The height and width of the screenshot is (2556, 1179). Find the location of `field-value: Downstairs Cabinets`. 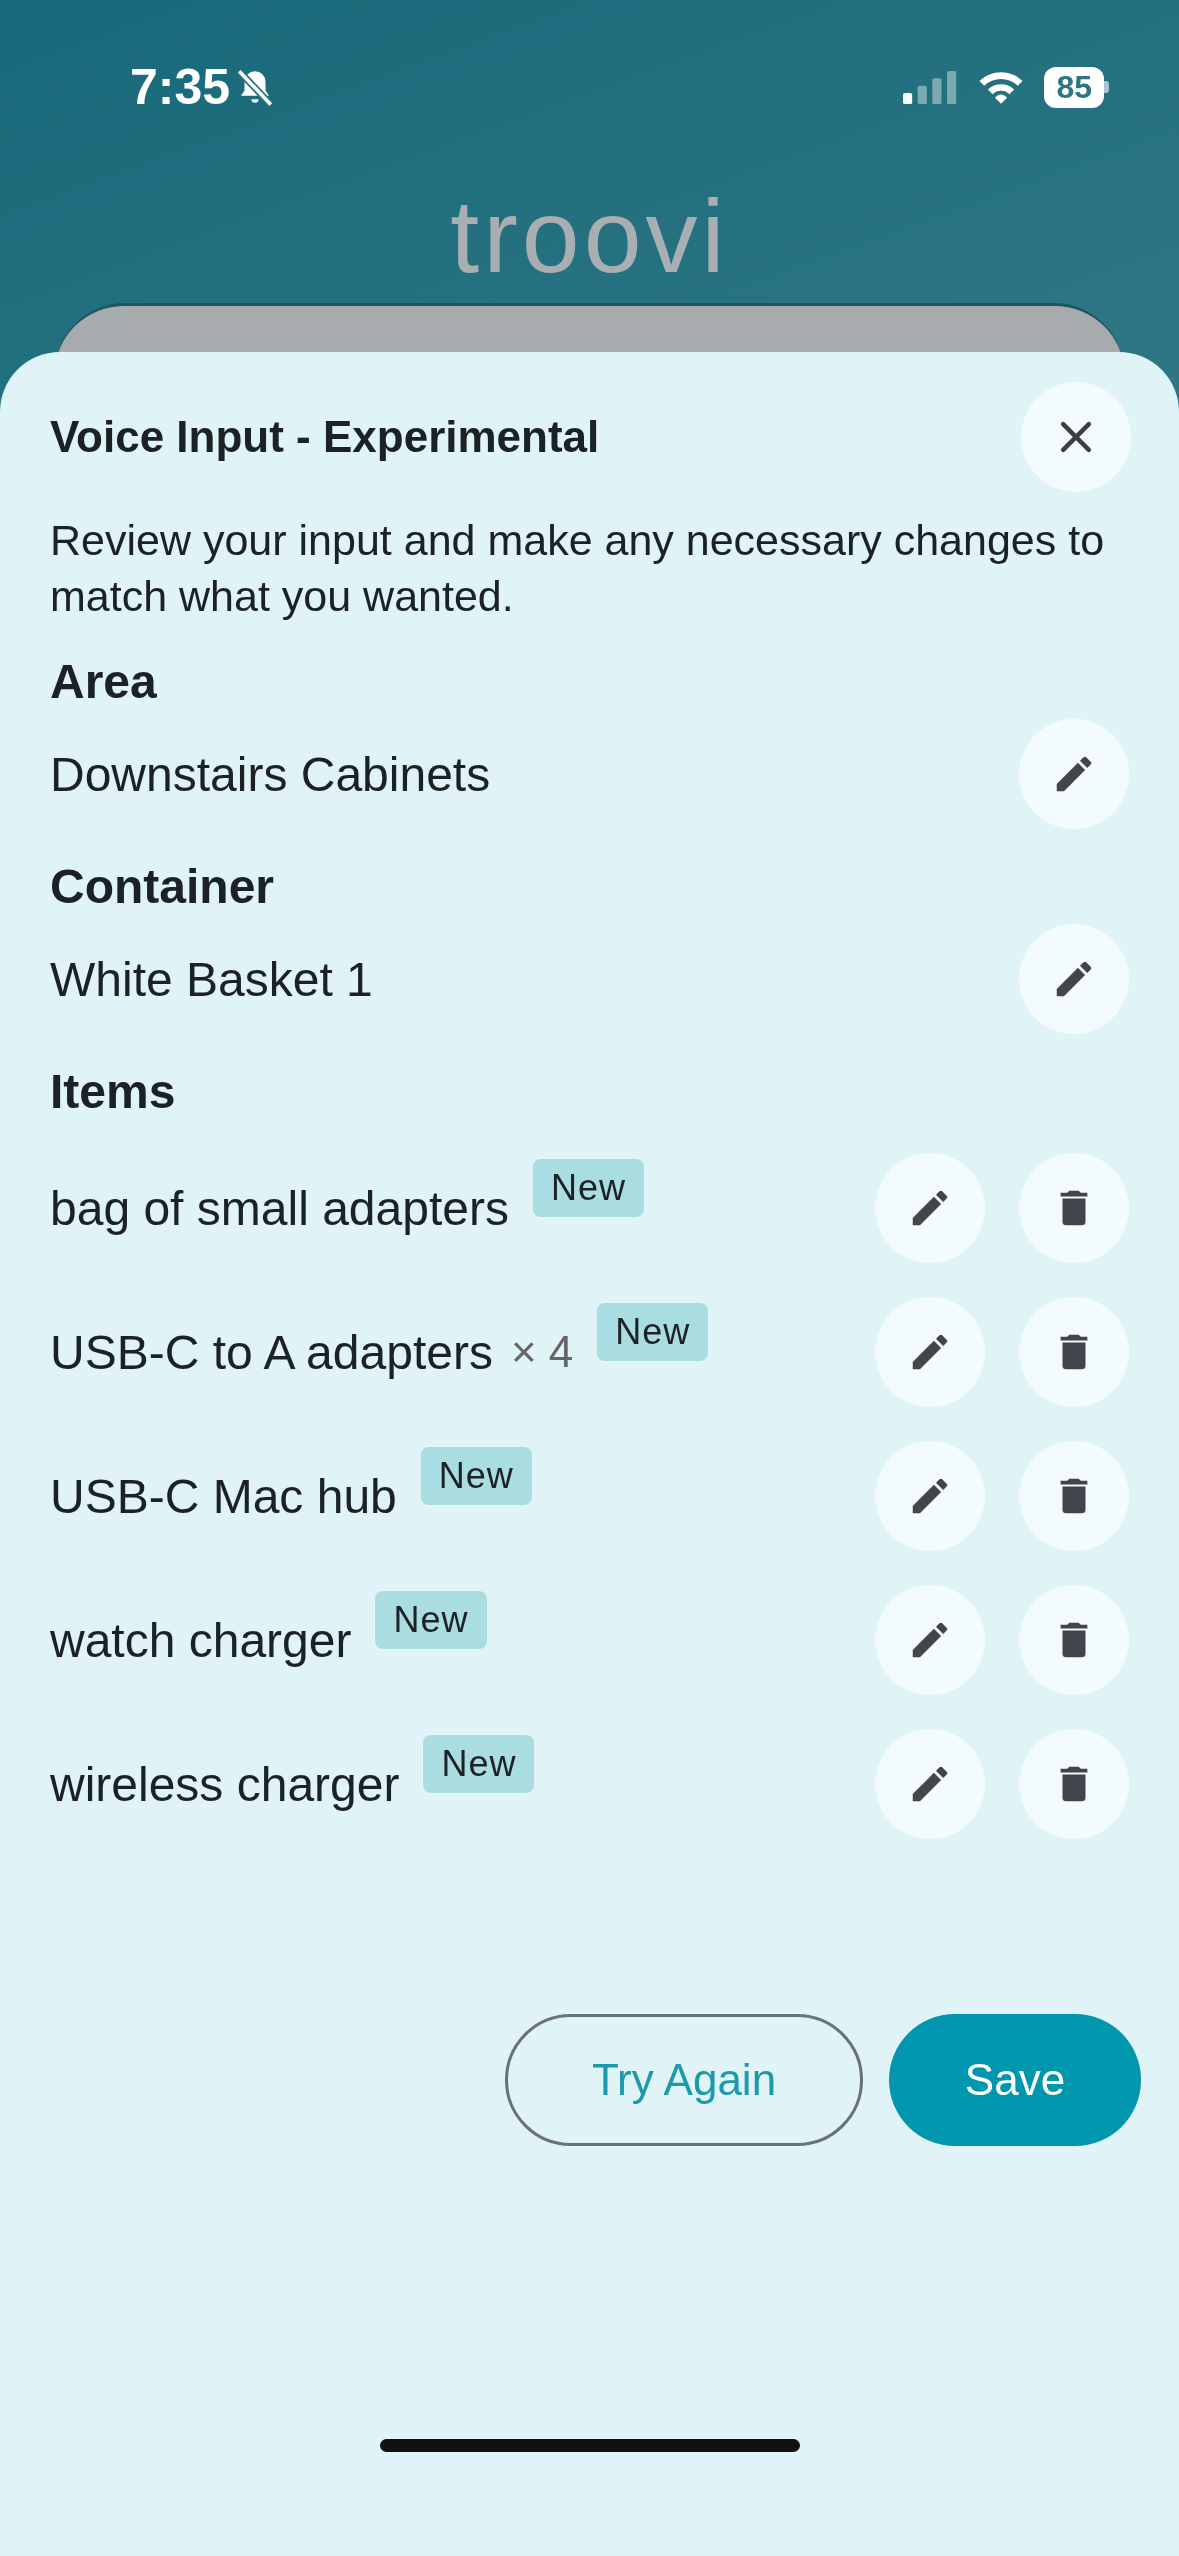

field-value: Downstairs Cabinets is located at coordinates (270, 774).